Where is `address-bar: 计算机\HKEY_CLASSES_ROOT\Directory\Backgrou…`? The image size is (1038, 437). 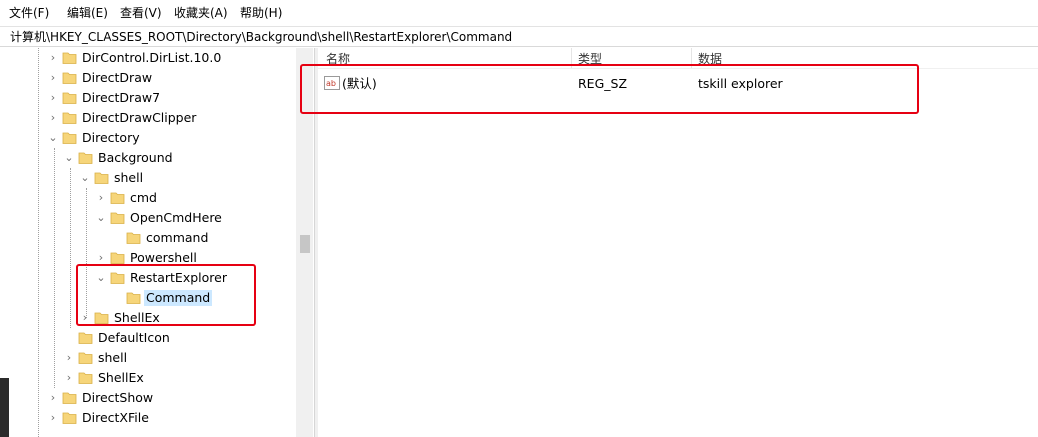 address-bar: 计算机\HKEY_CLASSES_ROOT\Directory\Backgrou… is located at coordinates (519, 36).